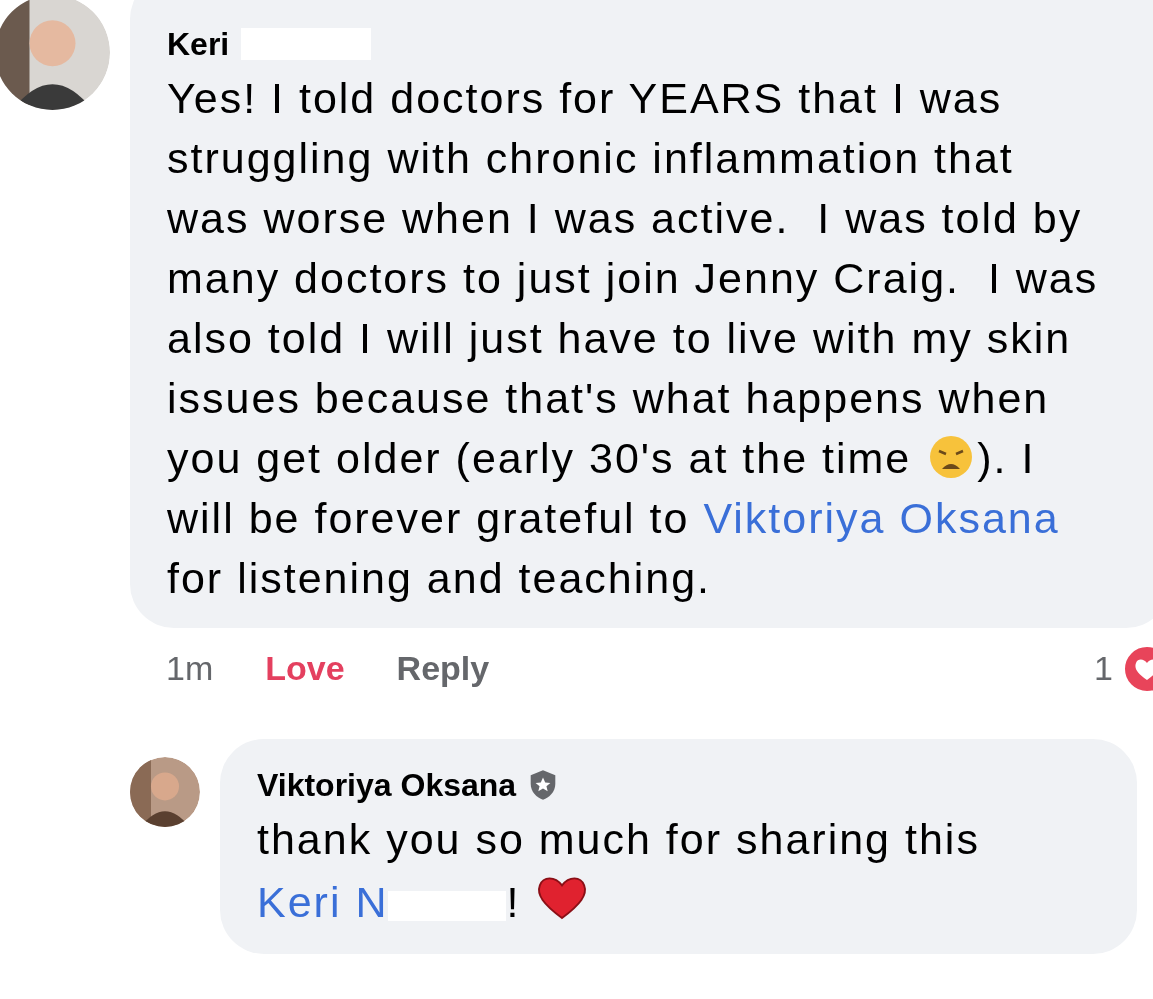 This screenshot has width=1153, height=999. I want to click on mention-link: Keri N, so click(323, 902).